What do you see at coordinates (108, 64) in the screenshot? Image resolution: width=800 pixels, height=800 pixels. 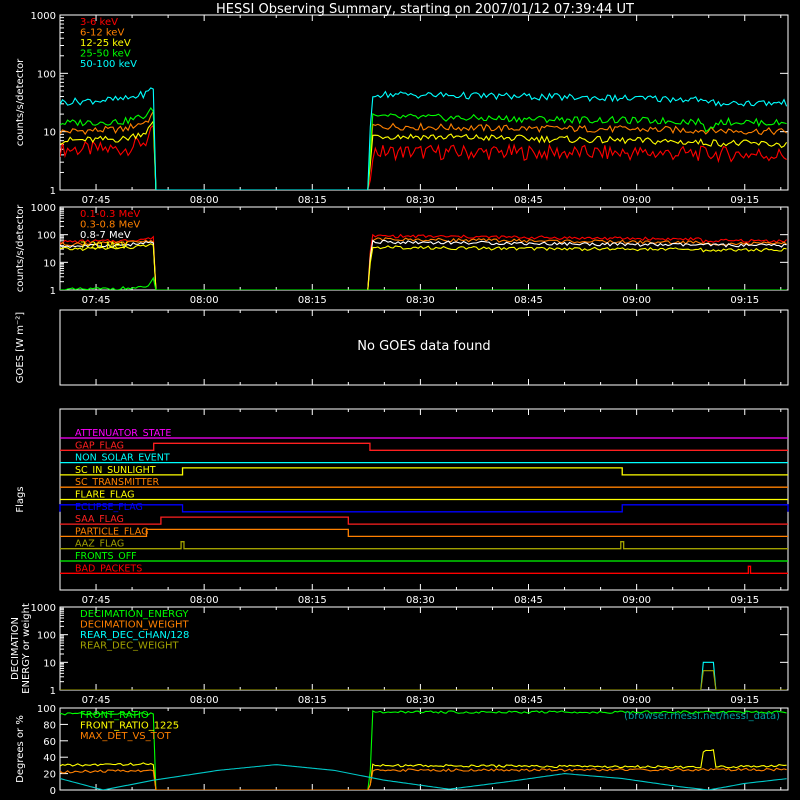 I see `legend-entry: 50-100 keV` at bounding box center [108, 64].